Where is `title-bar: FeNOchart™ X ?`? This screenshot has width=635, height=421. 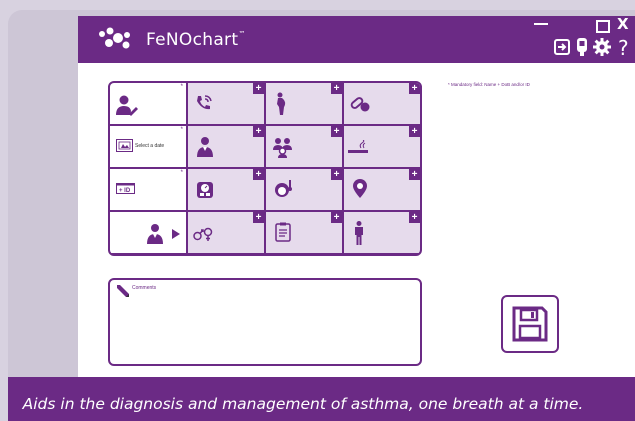
title-bar: FeNOchart™ X ? is located at coordinates (356, 39).